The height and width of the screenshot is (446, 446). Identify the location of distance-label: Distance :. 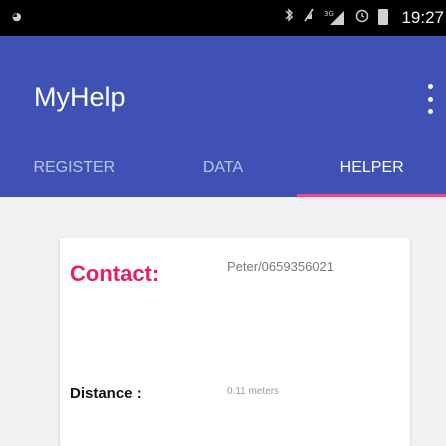
(106, 393).